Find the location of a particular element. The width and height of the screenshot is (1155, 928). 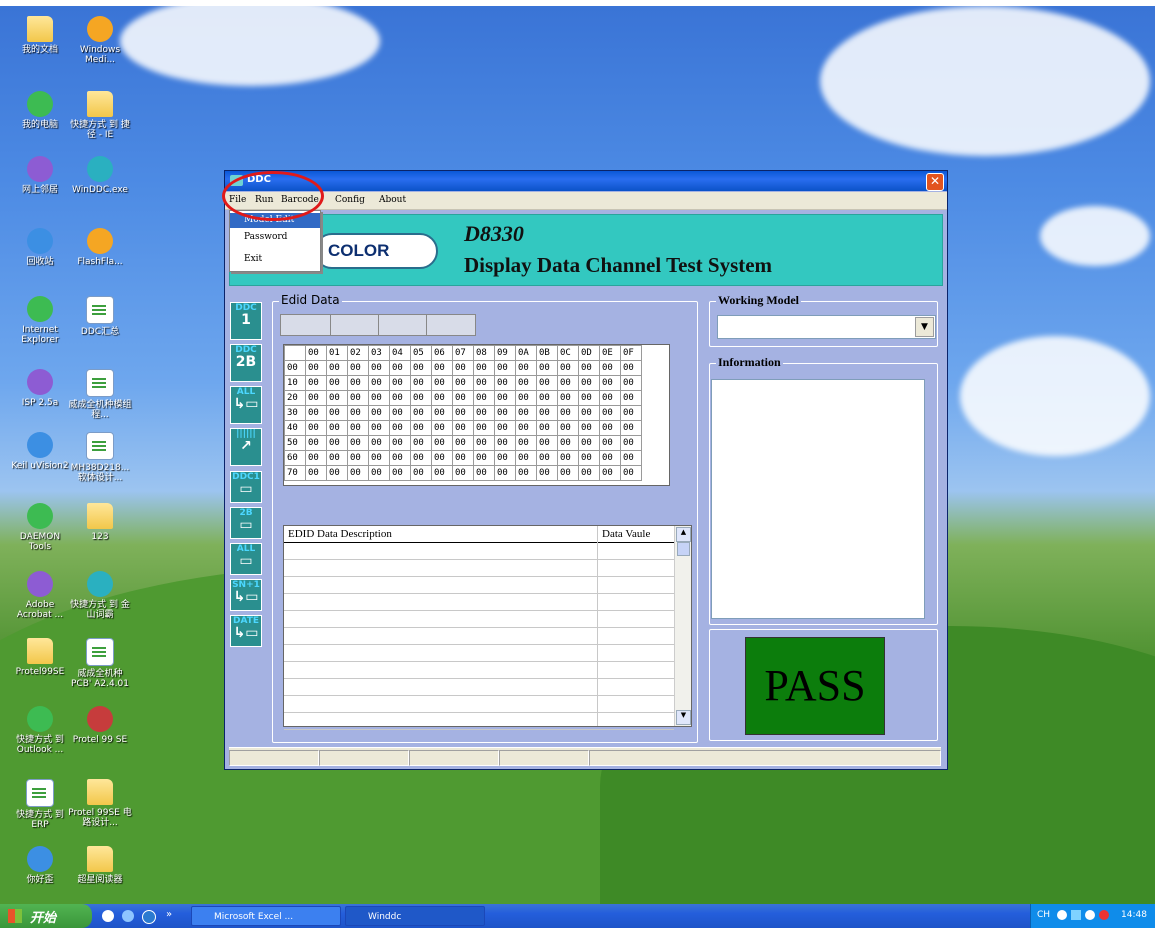

desktop-icon: 威成全机种 PCB' A2.4.01 is located at coordinates (100, 663).